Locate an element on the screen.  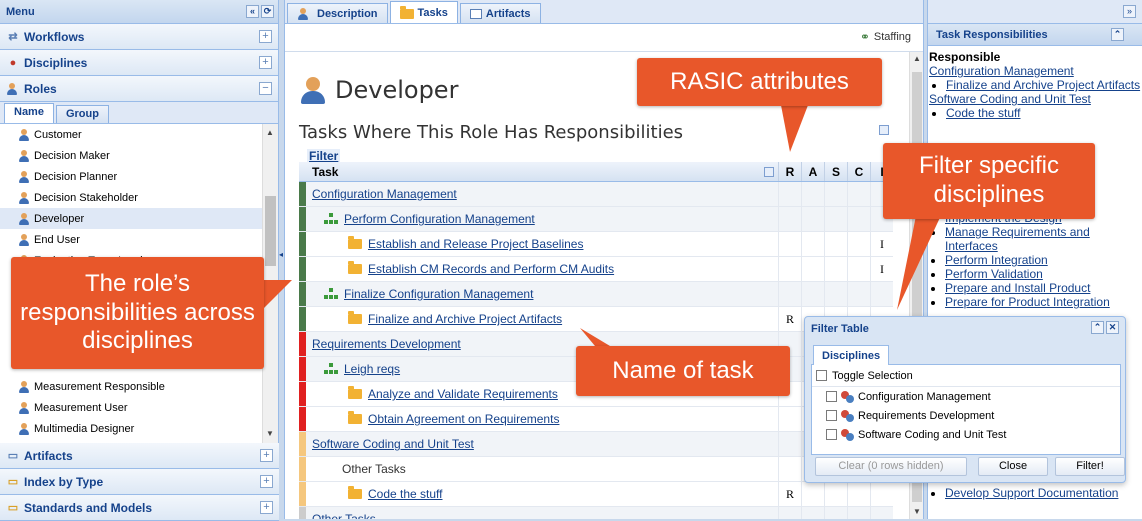
task-link: Perform Configuration Management is located at coordinates (439, 219).